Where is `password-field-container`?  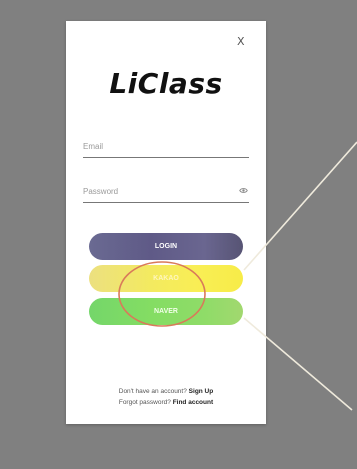
password-field-container is located at coordinates (166, 192).